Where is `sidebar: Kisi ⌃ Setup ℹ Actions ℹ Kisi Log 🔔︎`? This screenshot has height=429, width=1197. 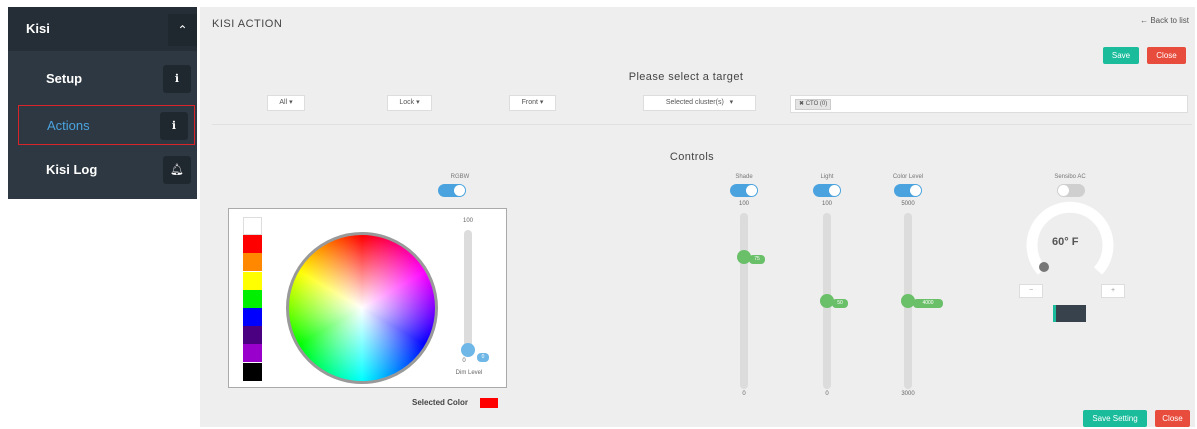
sidebar: Kisi ⌃ Setup ℹ Actions ℹ Kisi Log 🔔︎ is located at coordinates (102, 103).